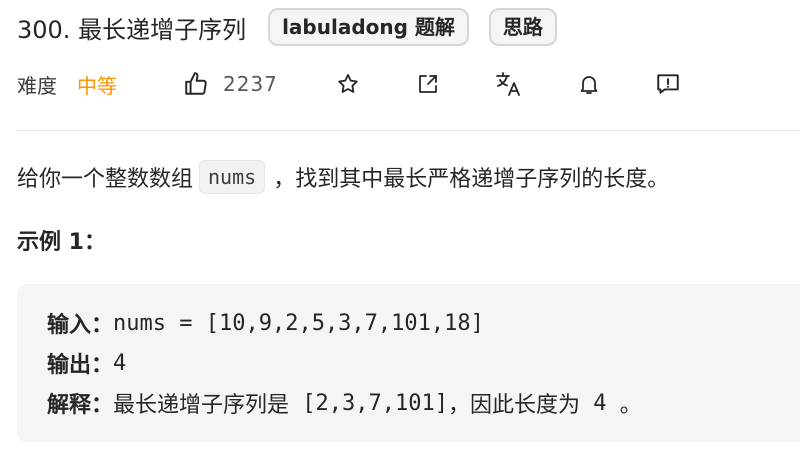  I want to click on description-text-after: ，找到其中最长严格递增子序列的长度。, so click(471, 179).